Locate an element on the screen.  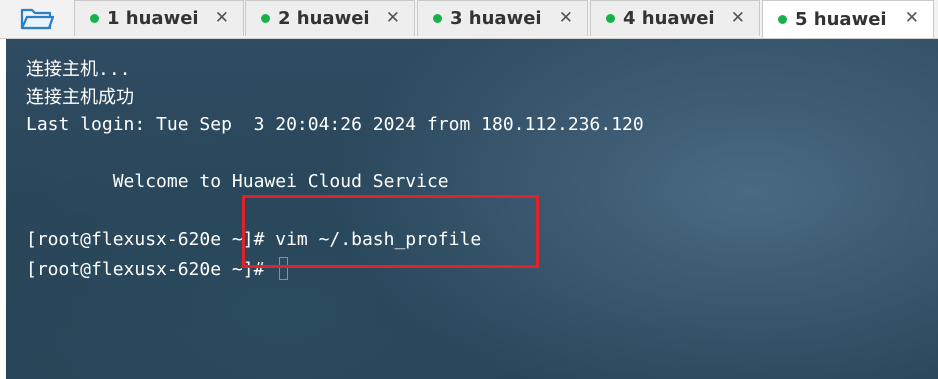
terminal-line: 连接主机成功 is located at coordinates (80, 97).